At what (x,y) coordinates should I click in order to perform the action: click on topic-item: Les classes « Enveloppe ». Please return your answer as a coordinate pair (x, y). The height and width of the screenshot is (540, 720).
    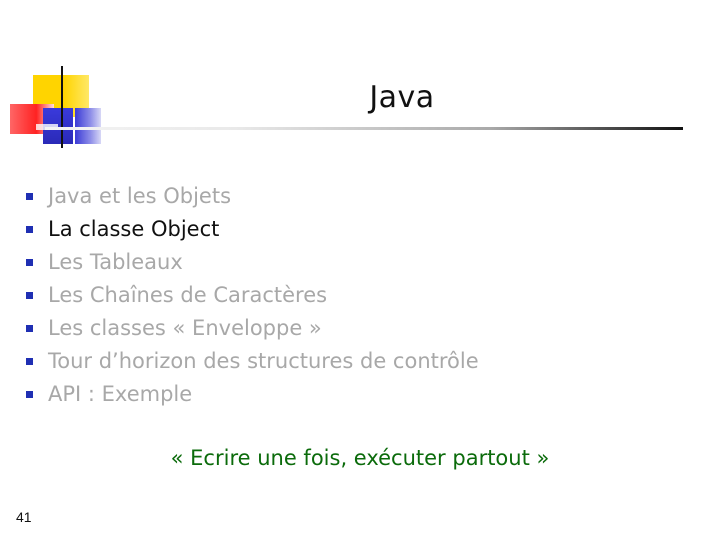
    Looking at the image, I should click on (251, 328).